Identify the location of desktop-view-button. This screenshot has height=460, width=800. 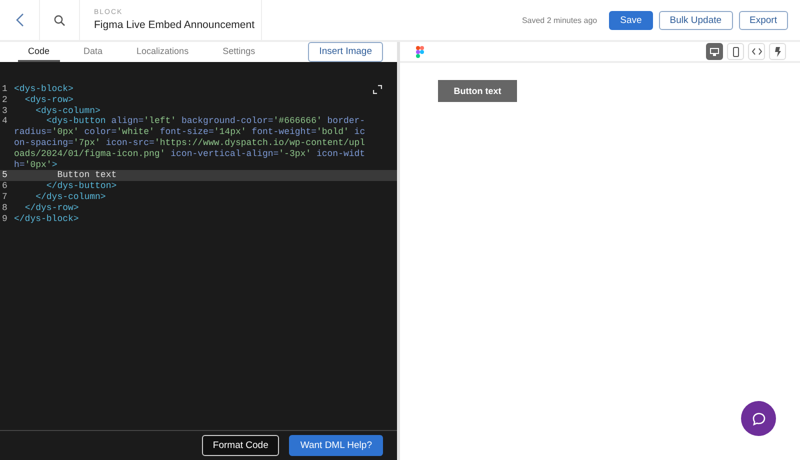
(714, 51).